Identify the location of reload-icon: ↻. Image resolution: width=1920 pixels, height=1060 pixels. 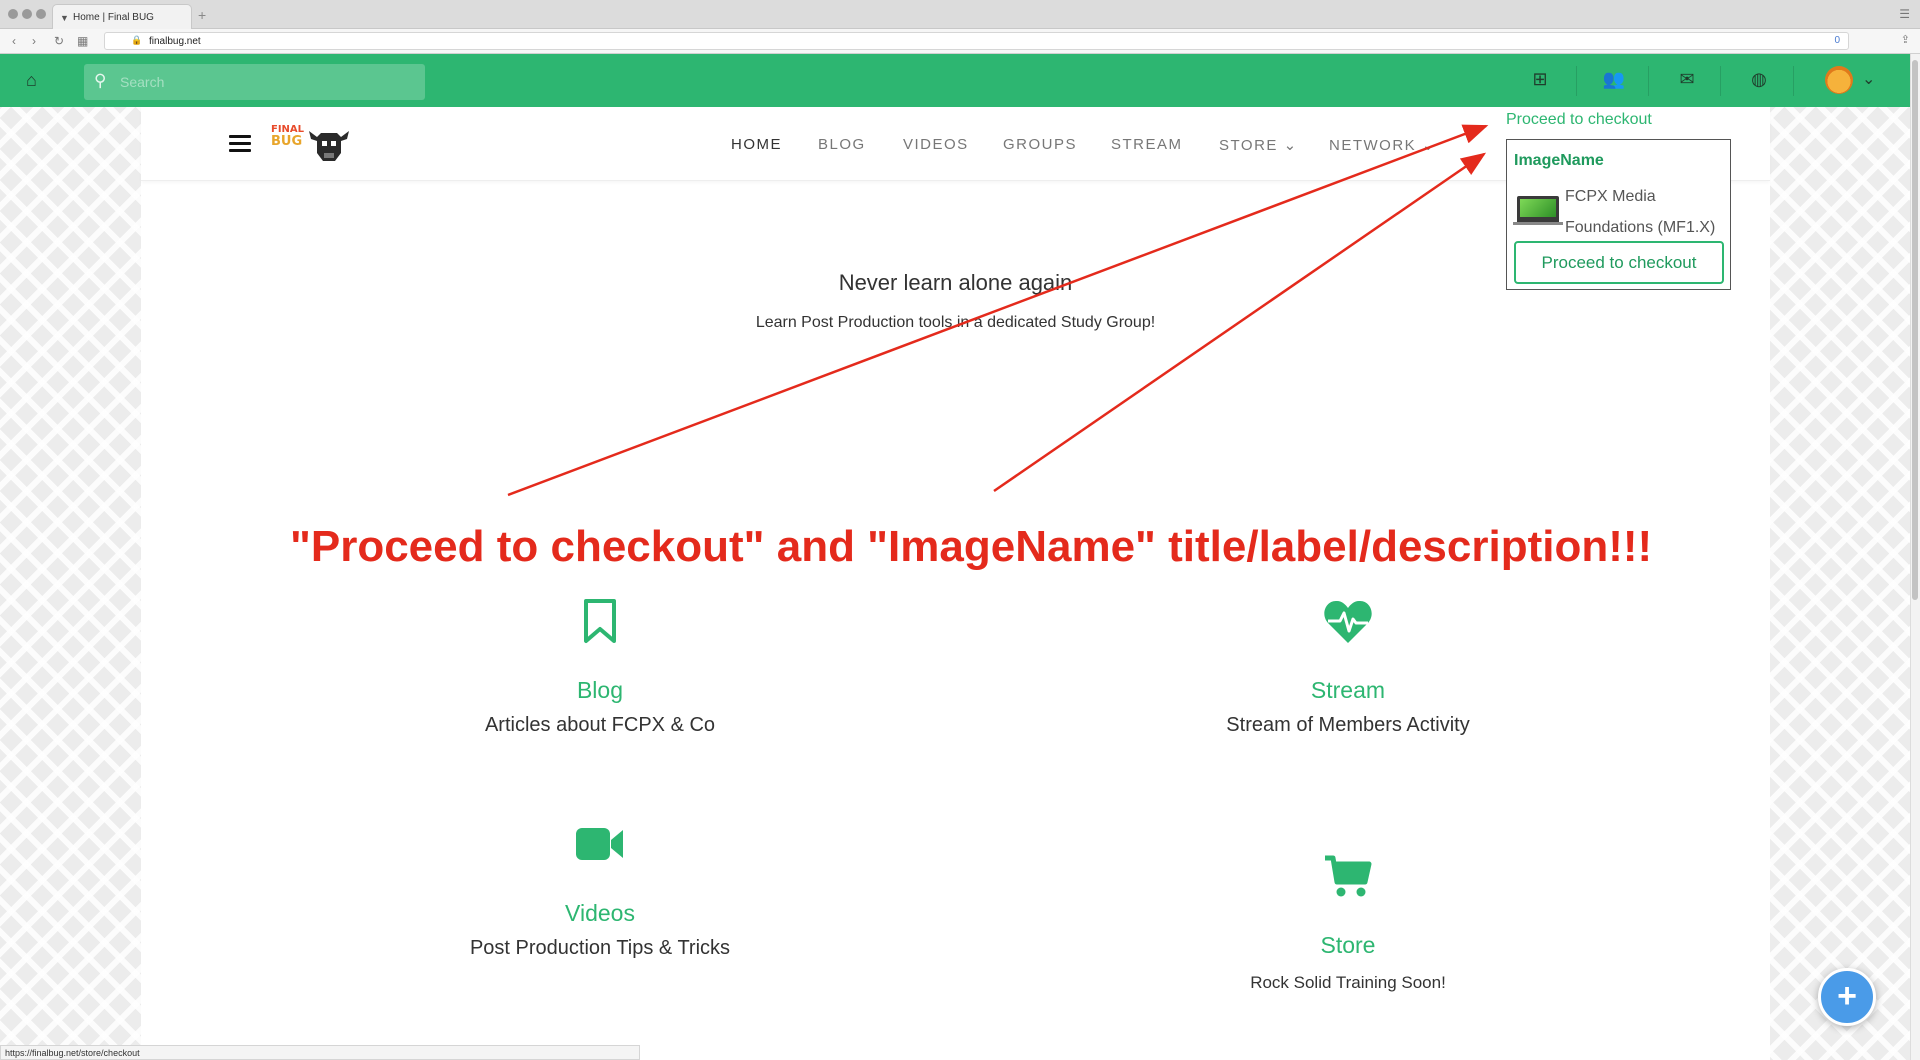
(59, 41).